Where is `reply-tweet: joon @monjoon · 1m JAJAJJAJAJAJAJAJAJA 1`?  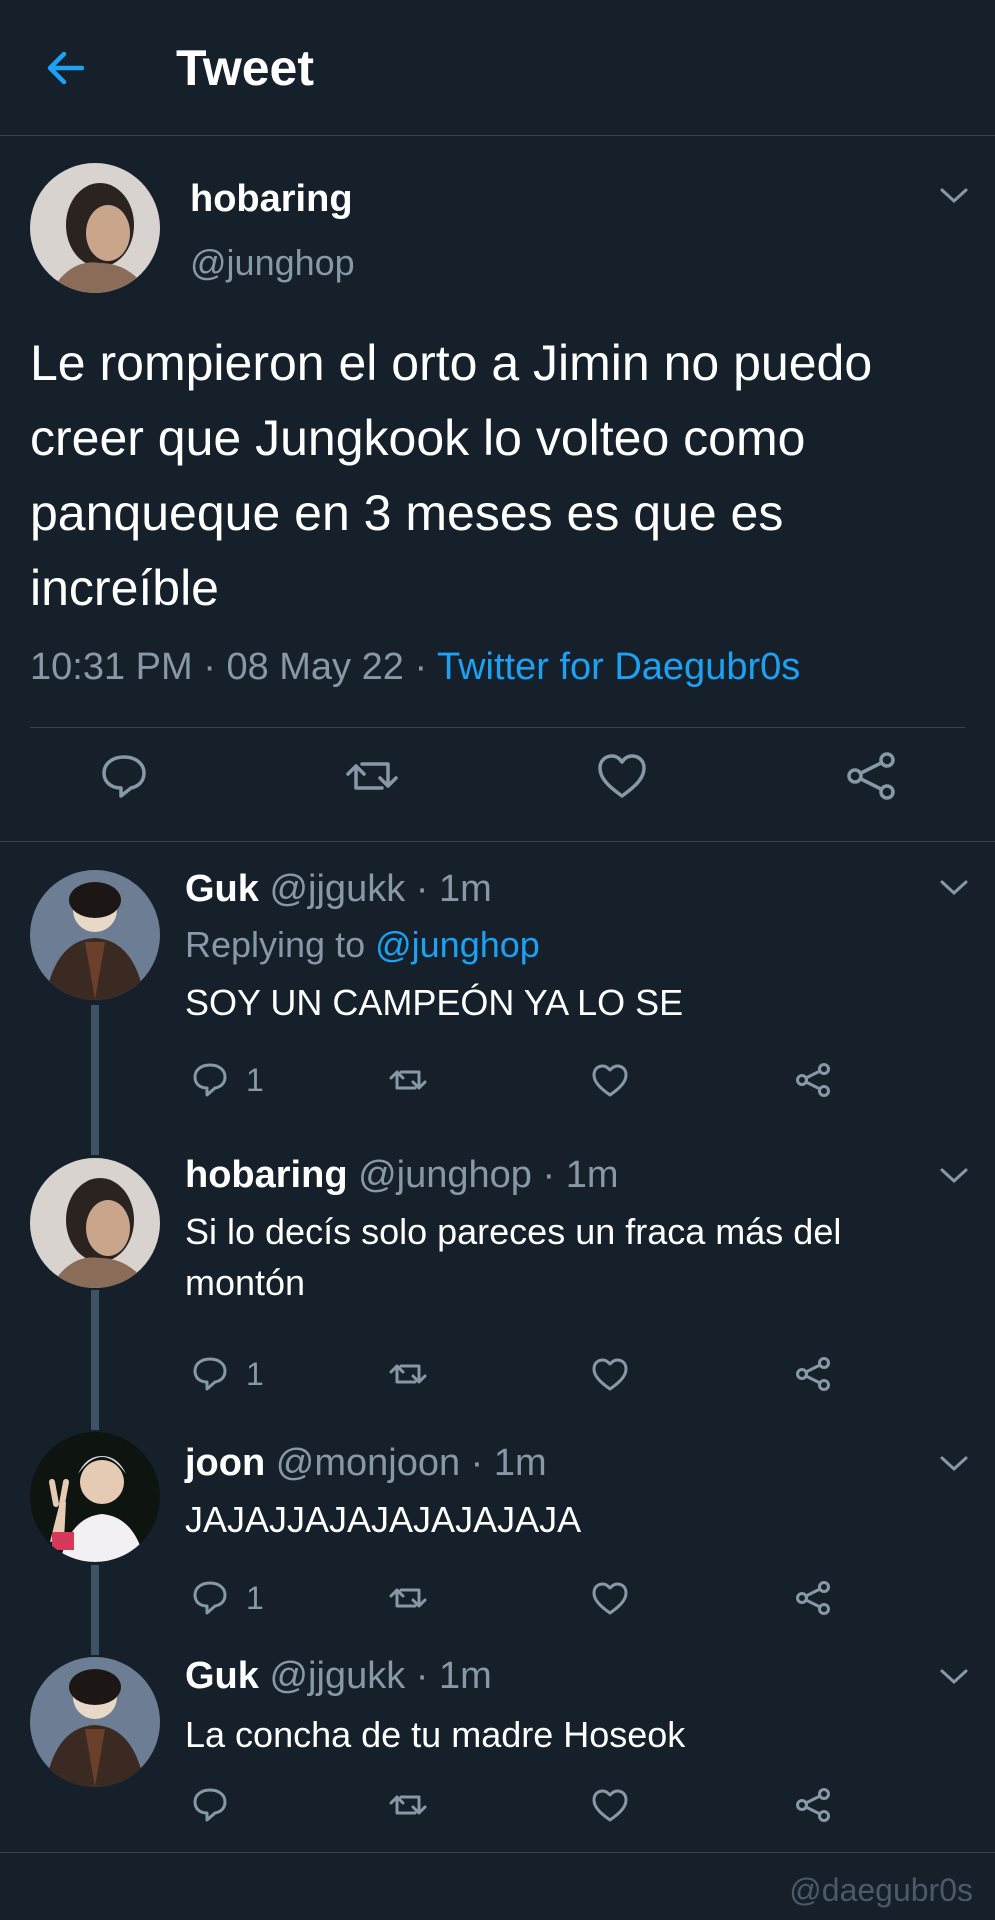
reply-tweet: joon @monjoon · 1m JAJAJJAJAJAJAJAJAJA 1 is located at coordinates (497, 1534).